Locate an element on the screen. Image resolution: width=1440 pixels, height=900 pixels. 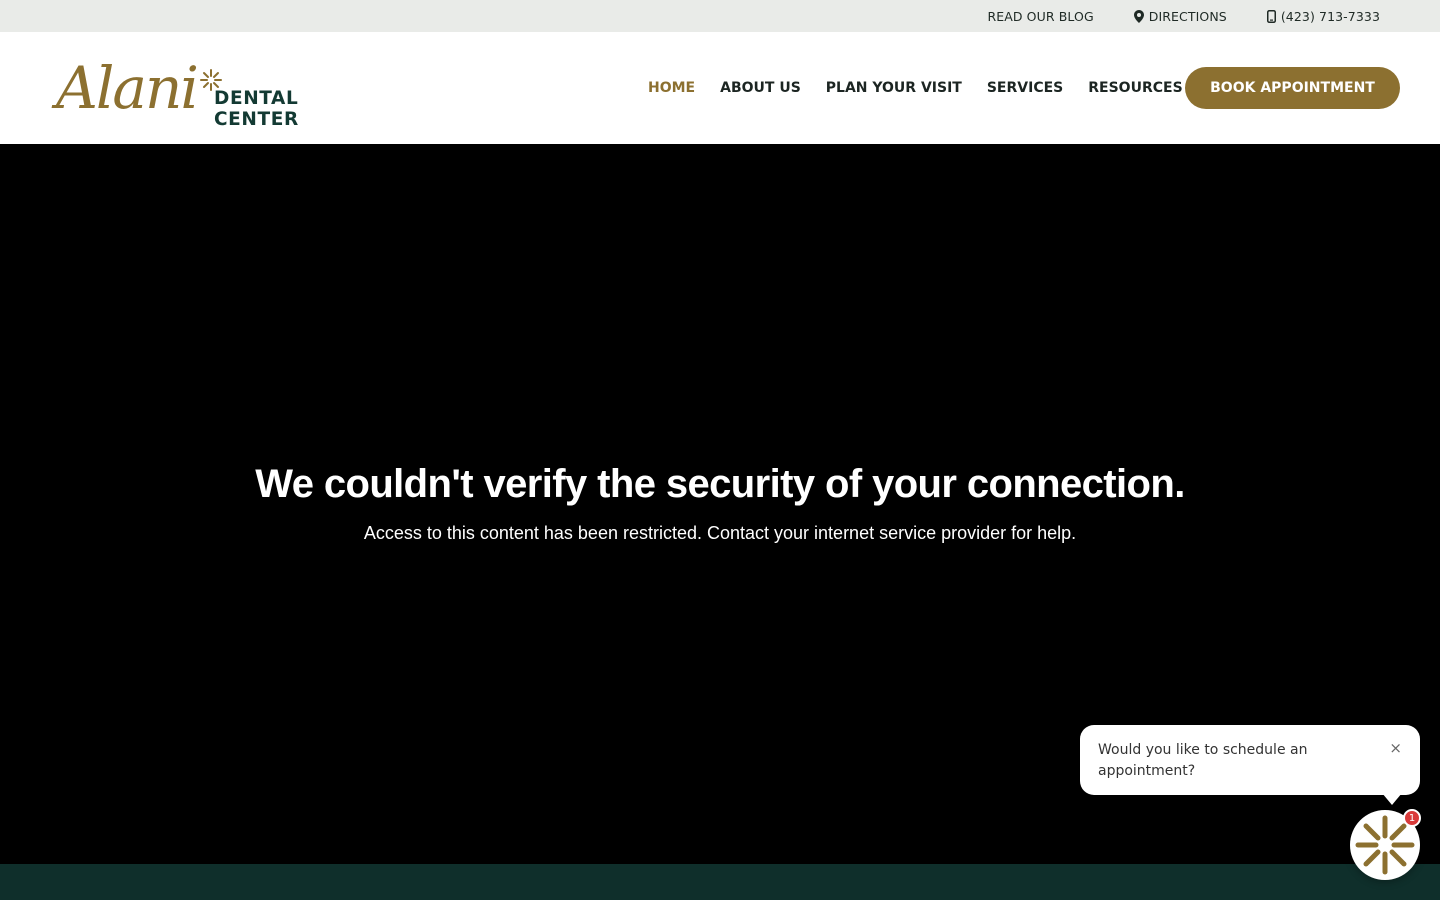
nav-about-us: ABOUT US is located at coordinates (760, 88).